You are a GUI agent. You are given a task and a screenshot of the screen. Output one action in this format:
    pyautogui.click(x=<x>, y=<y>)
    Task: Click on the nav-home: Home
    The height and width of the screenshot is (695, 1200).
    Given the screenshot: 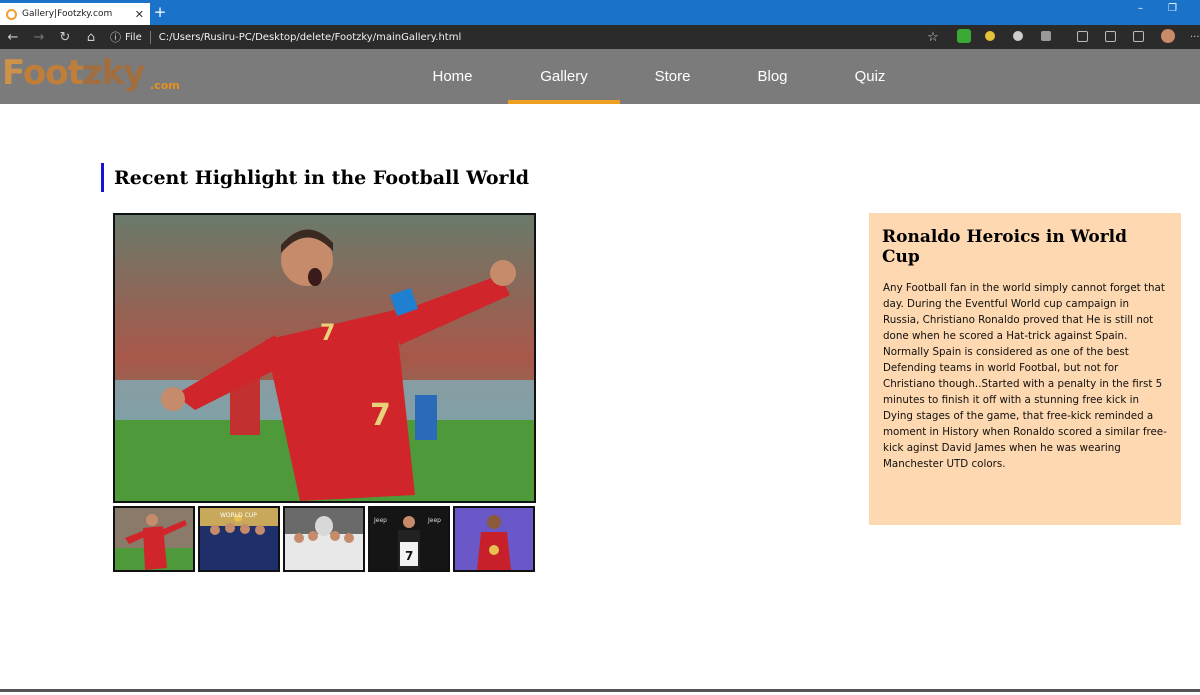 What is the action you would take?
    pyautogui.click(x=452, y=76)
    